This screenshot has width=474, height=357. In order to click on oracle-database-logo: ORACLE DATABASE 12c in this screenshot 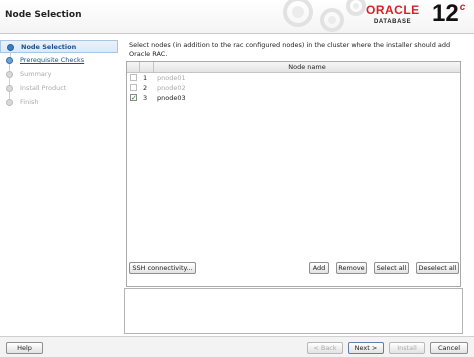, I will do `click(416, 15)`.